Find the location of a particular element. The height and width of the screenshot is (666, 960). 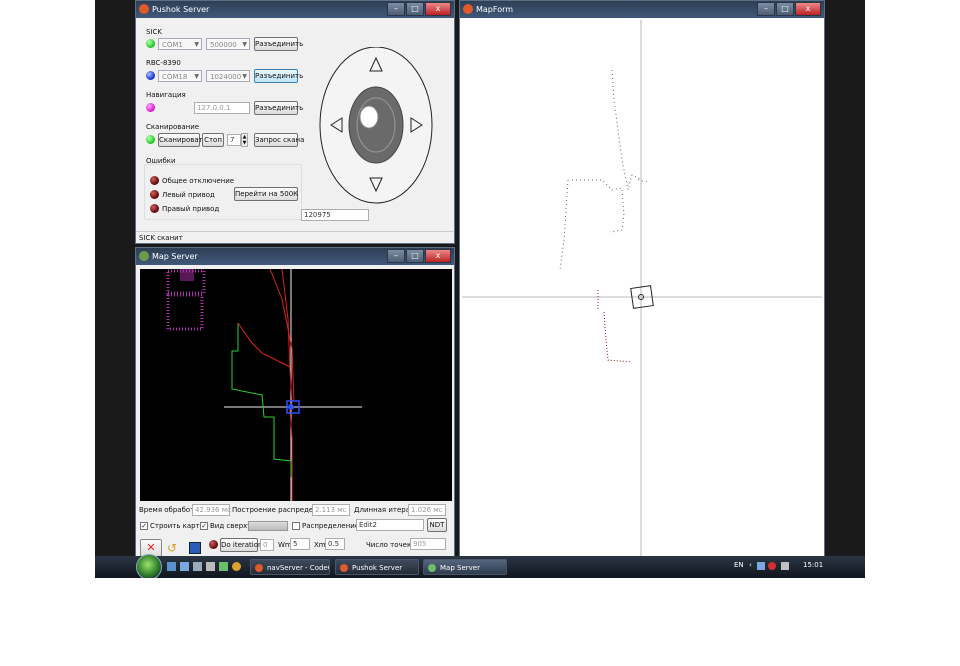

error-right-drive-label: Правый привод is located at coordinates (191, 209).